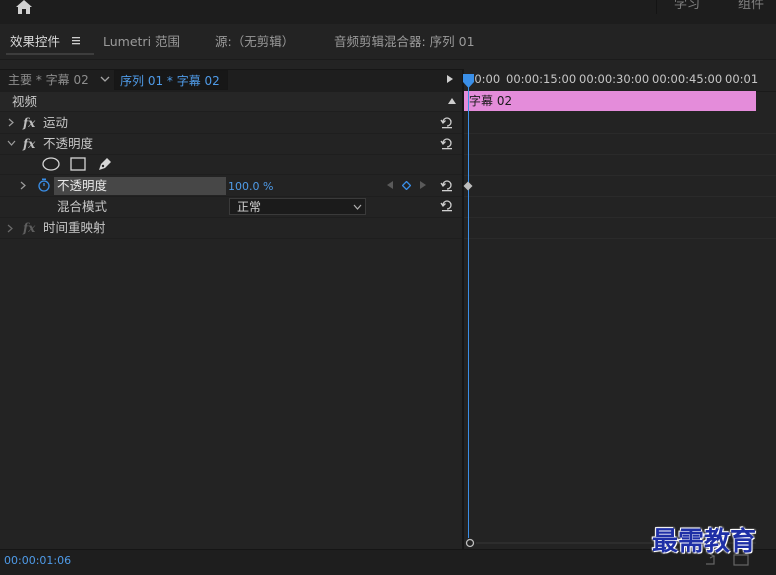 This screenshot has width=776, height=575. I want to click on opacity-value-field: 100.0 %, so click(250, 187).